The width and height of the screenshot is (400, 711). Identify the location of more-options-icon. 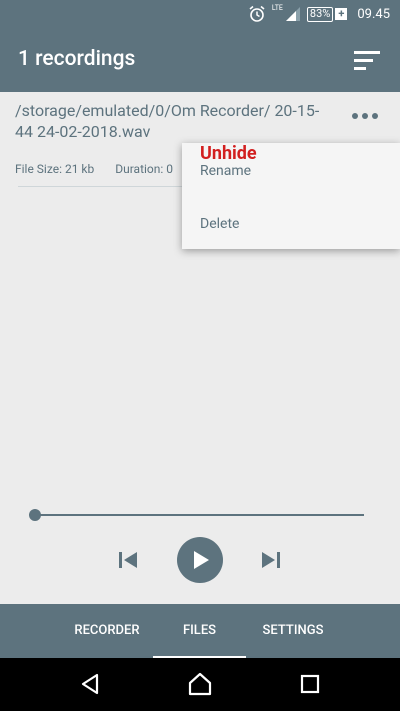
(367, 116).